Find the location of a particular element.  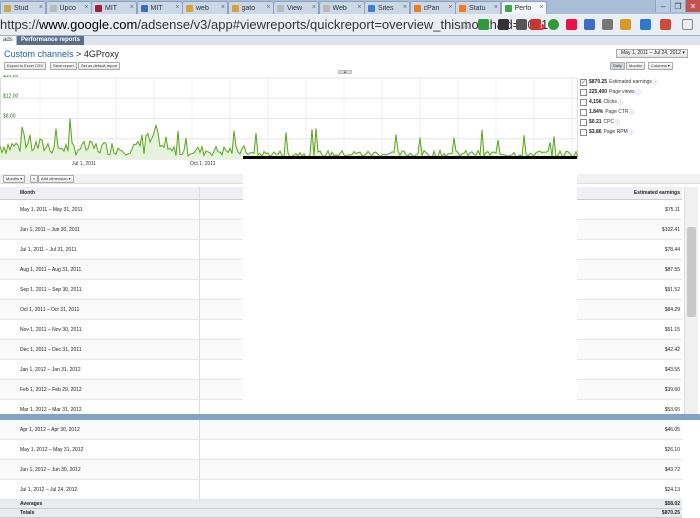

browser-tab: Stud × is located at coordinates (23, 7).